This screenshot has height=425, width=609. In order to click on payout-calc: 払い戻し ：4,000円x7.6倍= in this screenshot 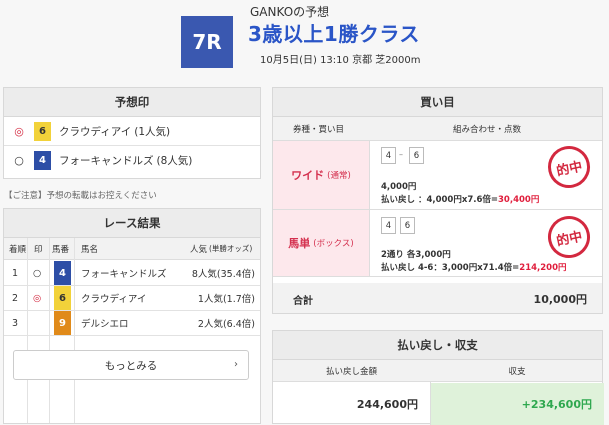, I will do `click(440, 200)`.